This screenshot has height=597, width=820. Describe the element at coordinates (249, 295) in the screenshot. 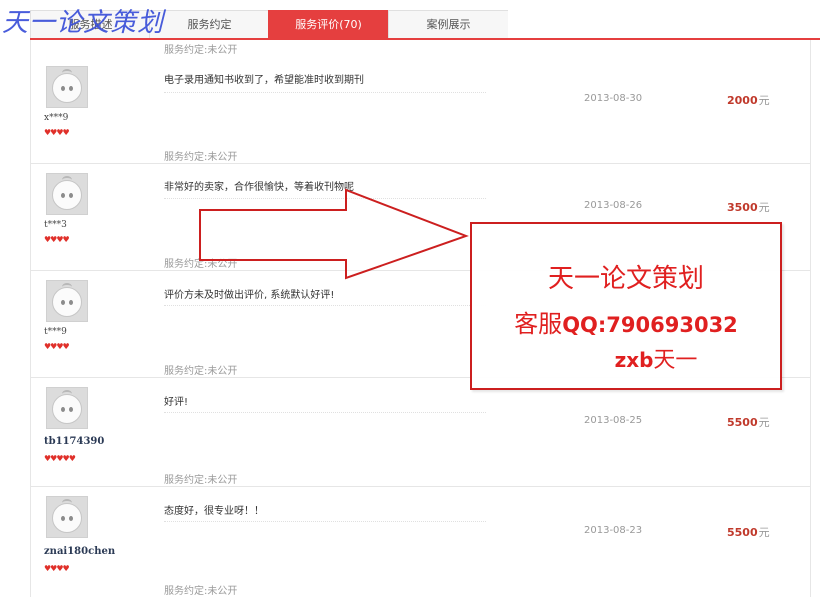

I see `review-comment: 评价方未及时做出评价, 系统默认好评!` at that location.